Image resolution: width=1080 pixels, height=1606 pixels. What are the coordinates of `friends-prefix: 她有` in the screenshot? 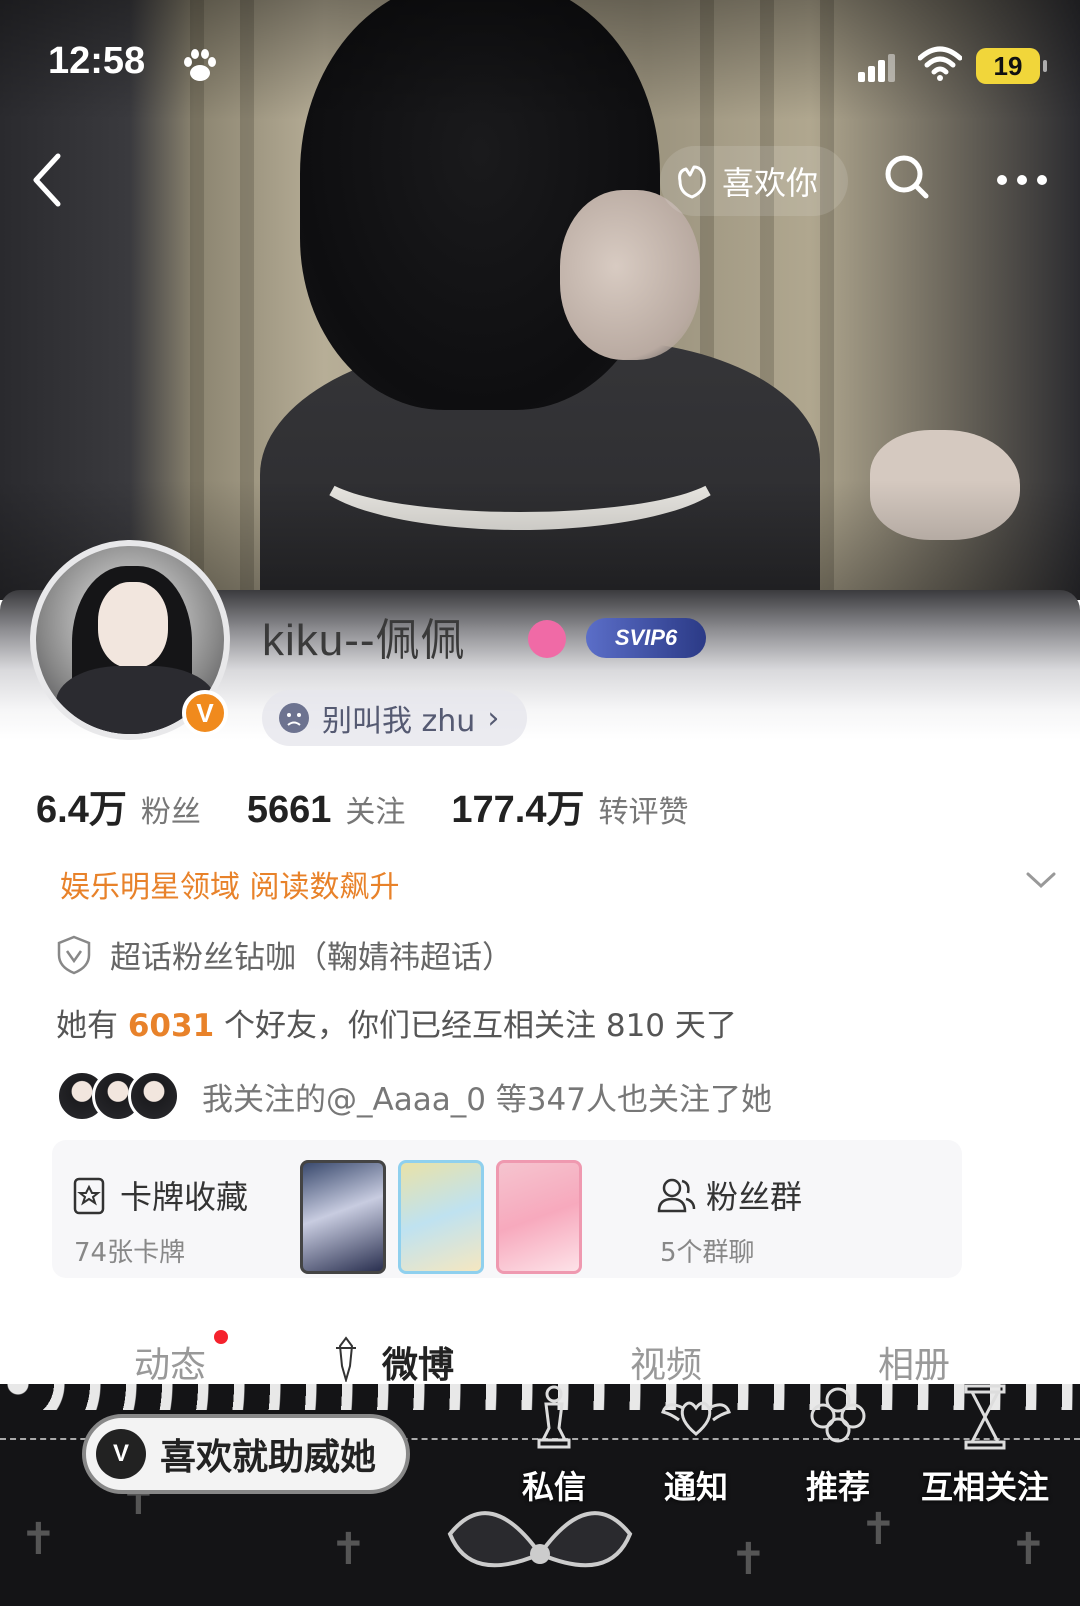 It's located at (92, 1026).